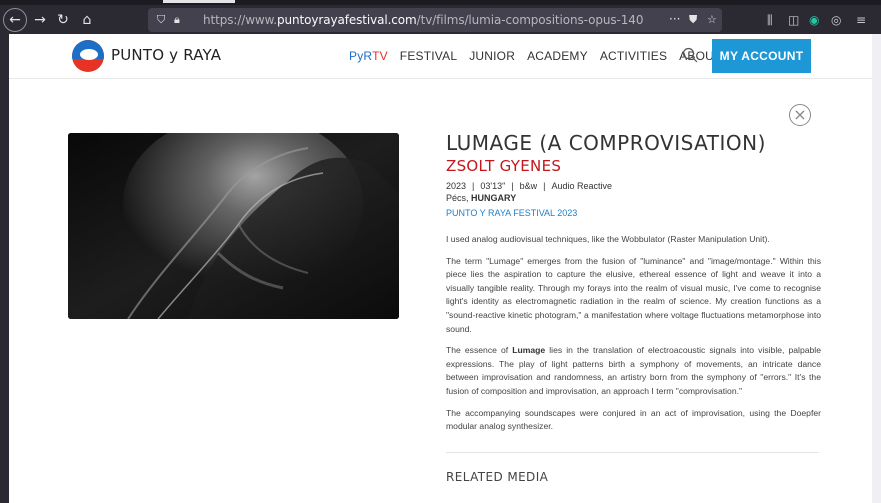 This screenshot has height=503, width=881. I want to click on festival-link: PUNTO Y RAYA FESTIVAL 2023, so click(633, 213).